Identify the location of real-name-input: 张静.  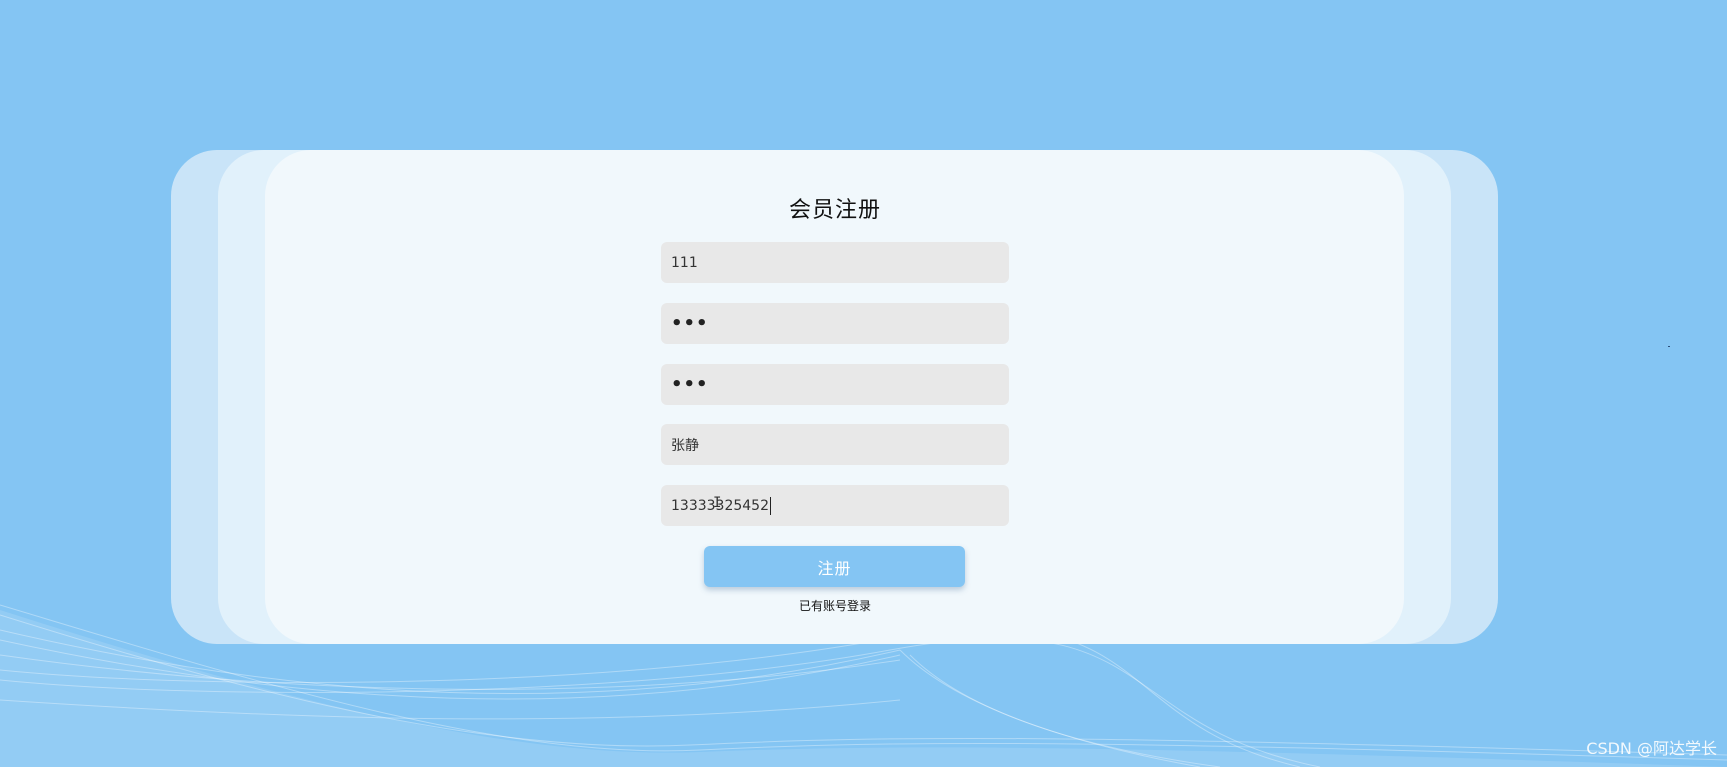
(835, 444).